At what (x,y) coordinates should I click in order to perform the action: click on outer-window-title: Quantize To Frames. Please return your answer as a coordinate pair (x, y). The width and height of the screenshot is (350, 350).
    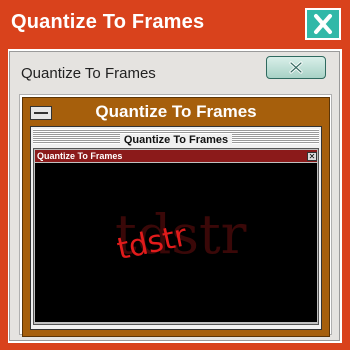
    Looking at the image, I should click on (108, 22).